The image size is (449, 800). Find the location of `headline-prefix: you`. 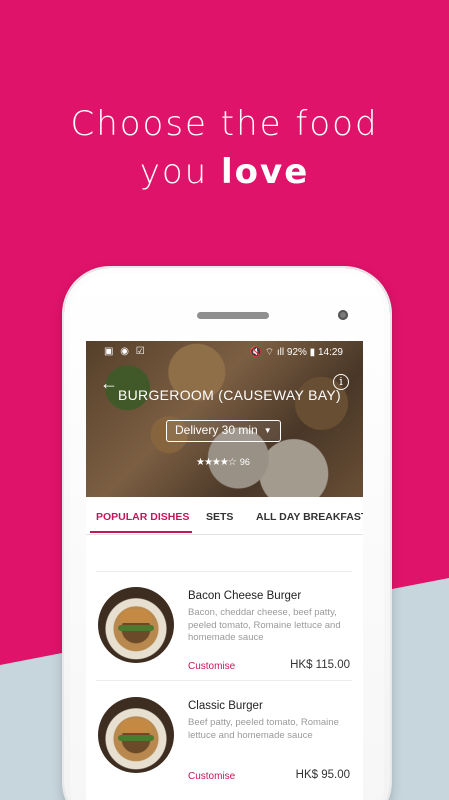

headline-prefix: you is located at coordinates (180, 172).